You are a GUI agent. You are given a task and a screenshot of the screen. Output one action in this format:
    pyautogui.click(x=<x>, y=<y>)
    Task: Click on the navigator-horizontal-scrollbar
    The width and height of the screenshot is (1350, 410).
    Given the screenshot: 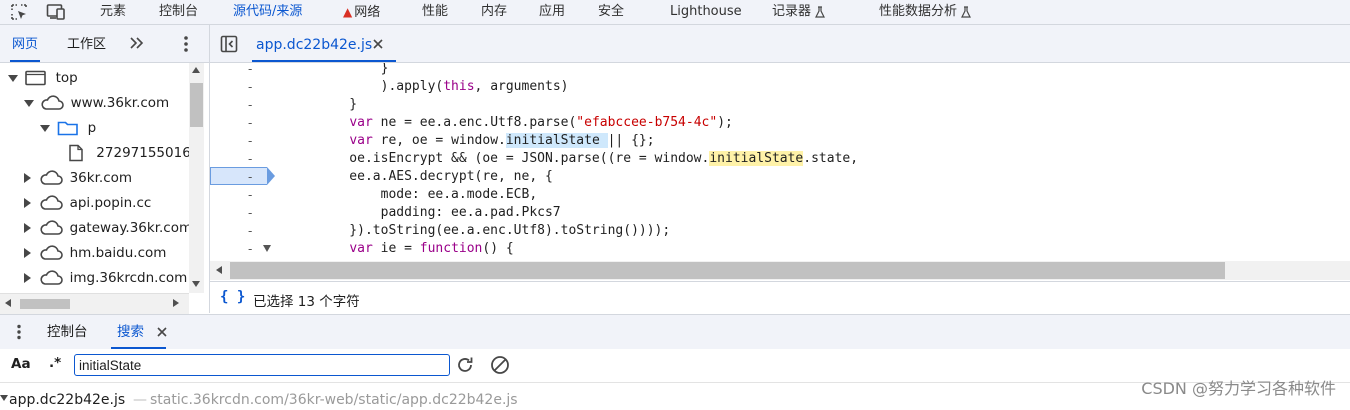 What is the action you would take?
    pyautogui.click(x=94, y=303)
    